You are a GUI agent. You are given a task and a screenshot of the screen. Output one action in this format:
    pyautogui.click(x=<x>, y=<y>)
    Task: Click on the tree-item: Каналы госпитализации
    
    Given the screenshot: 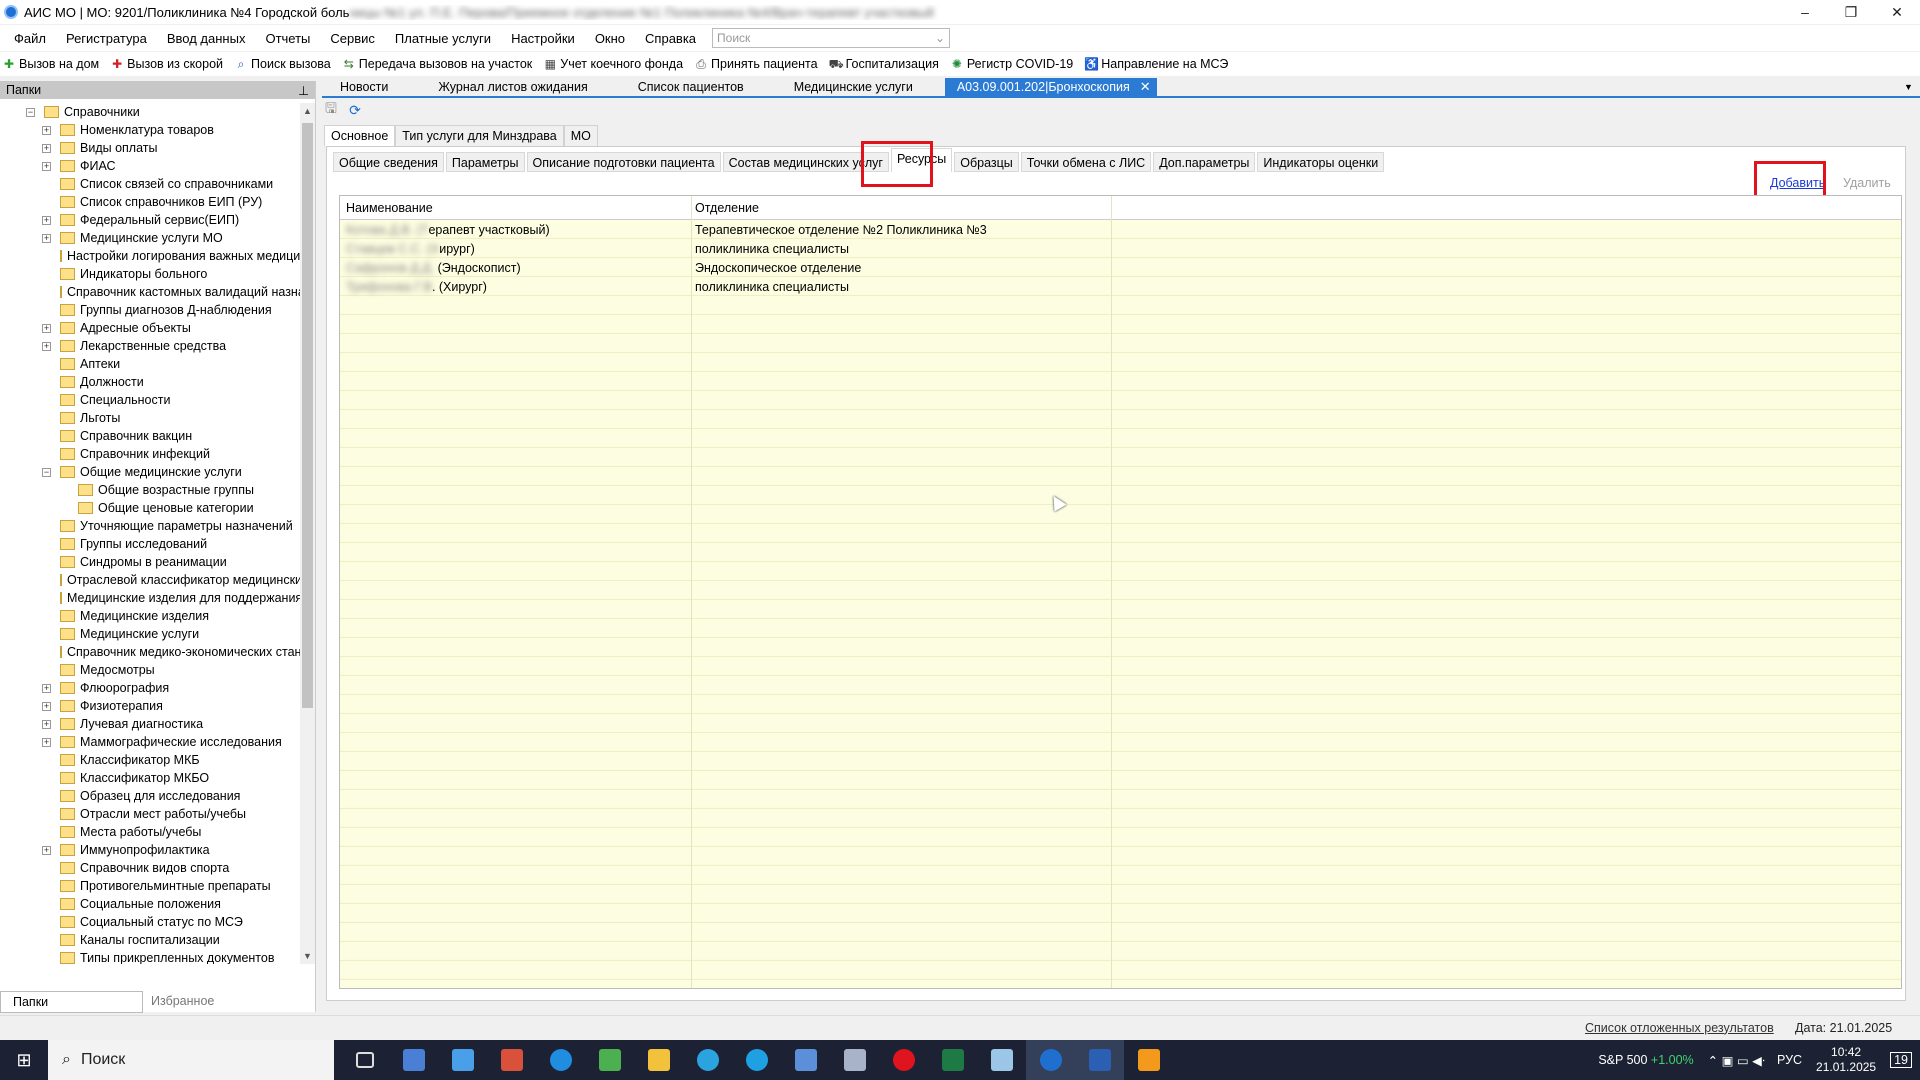 What is the action you would take?
    pyautogui.click(x=150, y=940)
    